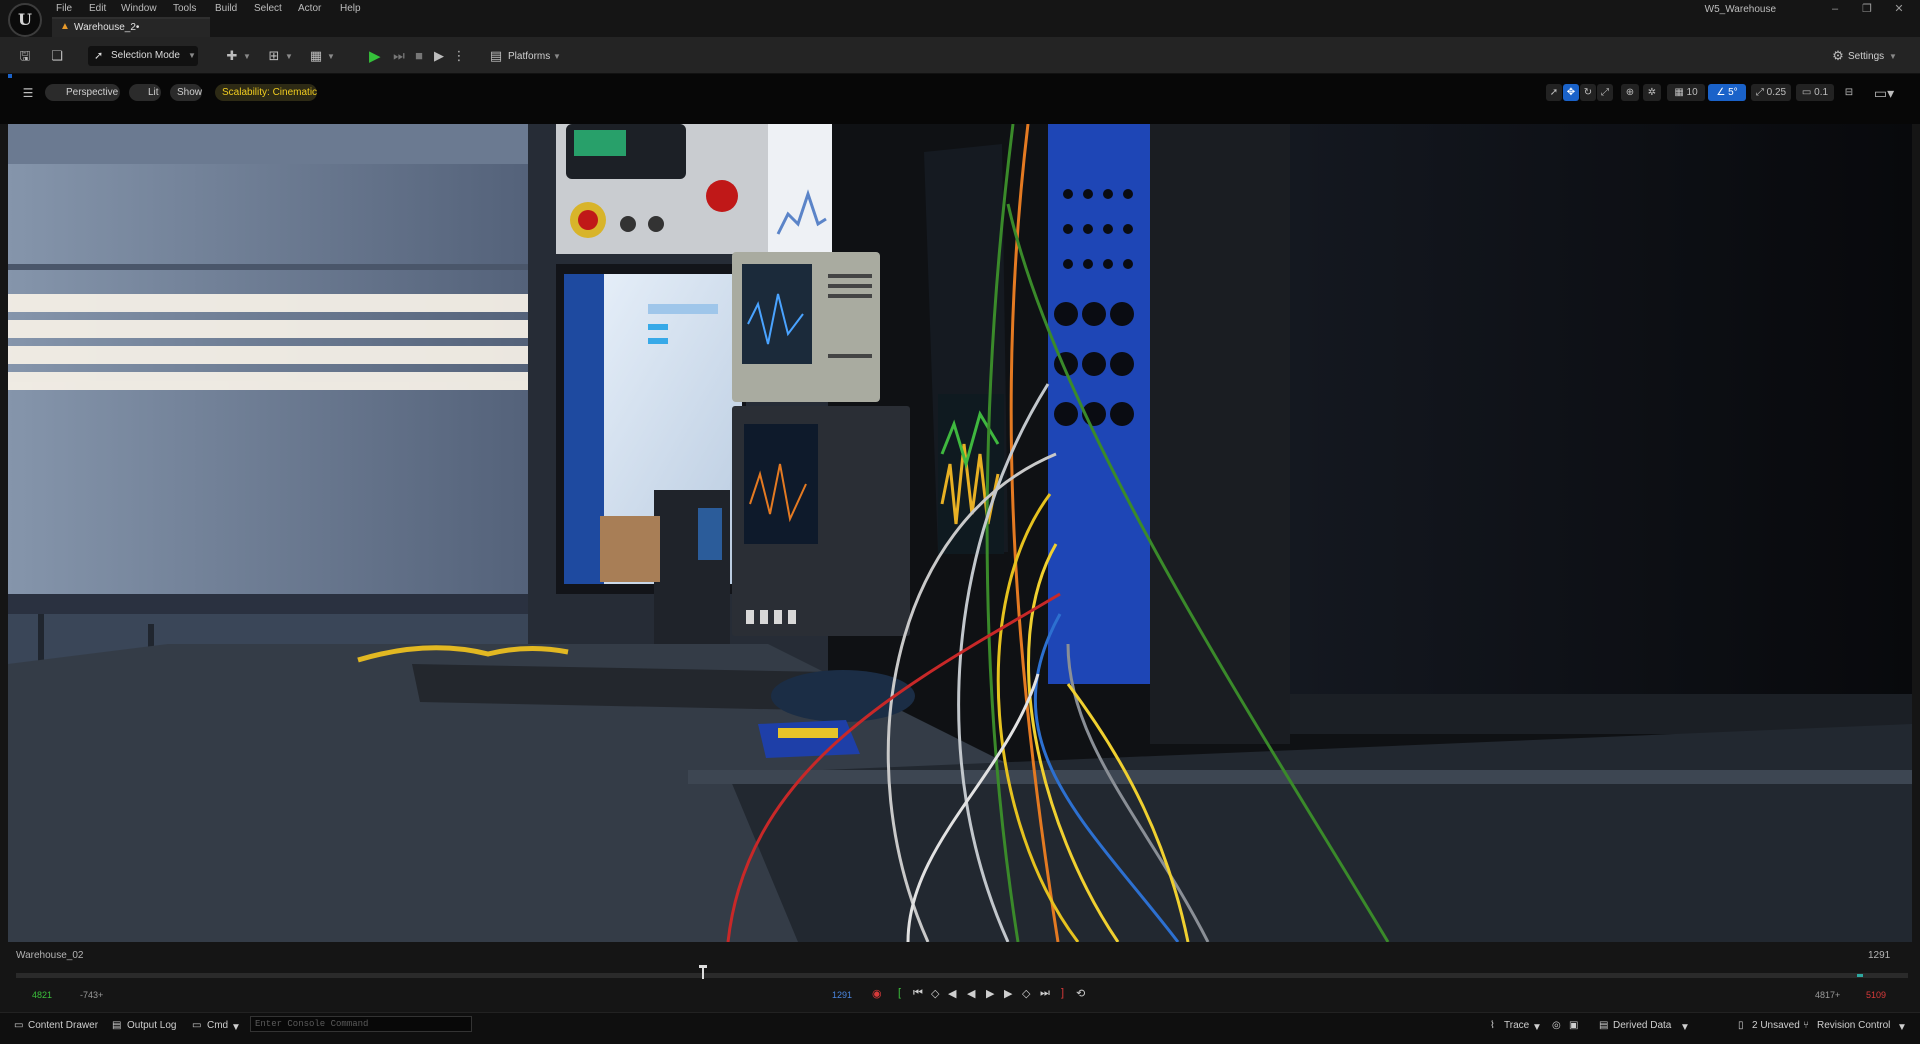 This screenshot has height=1044, width=1920. Describe the element at coordinates (1642, 1025) in the screenshot. I see `derived-data-dropdown: Derived Data` at that location.